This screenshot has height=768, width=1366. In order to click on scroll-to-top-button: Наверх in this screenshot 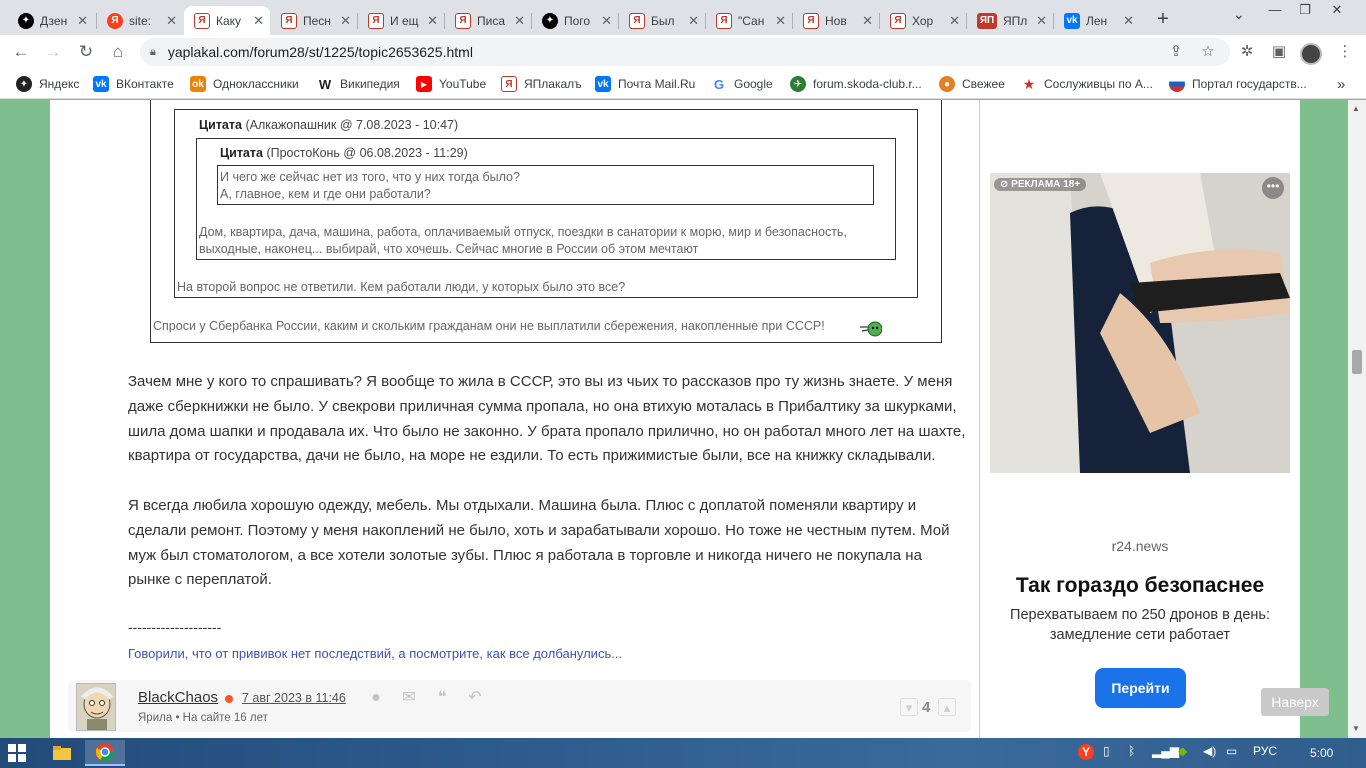, I will do `click(1295, 702)`.